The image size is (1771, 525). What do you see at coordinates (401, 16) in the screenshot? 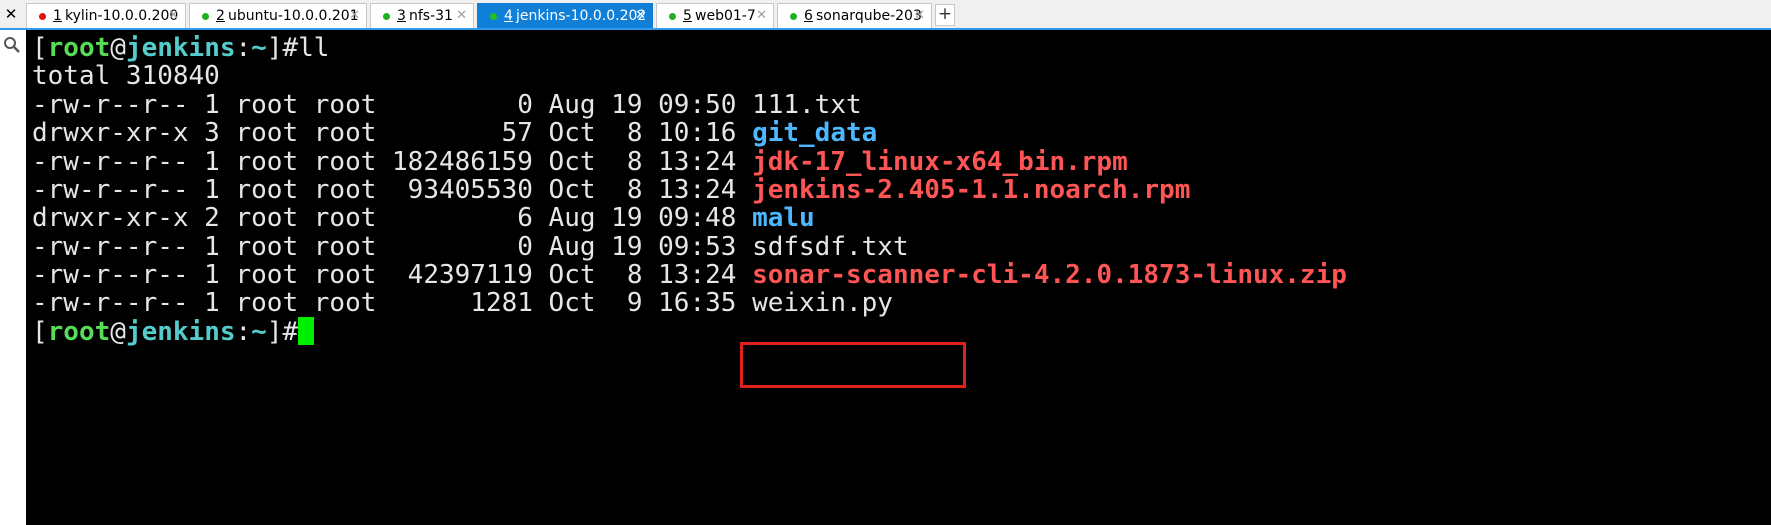
I see `tab-number: 3` at bounding box center [401, 16].